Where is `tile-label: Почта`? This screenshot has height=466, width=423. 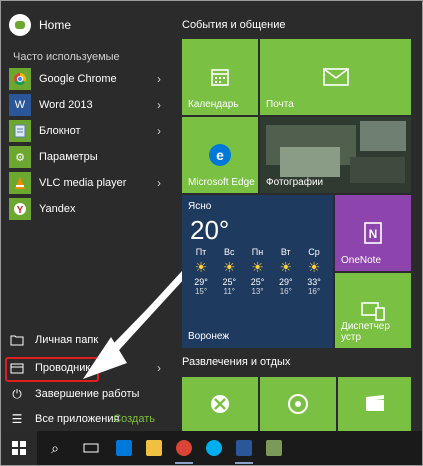
tile-label: Почта is located at coordinates (280, 104).